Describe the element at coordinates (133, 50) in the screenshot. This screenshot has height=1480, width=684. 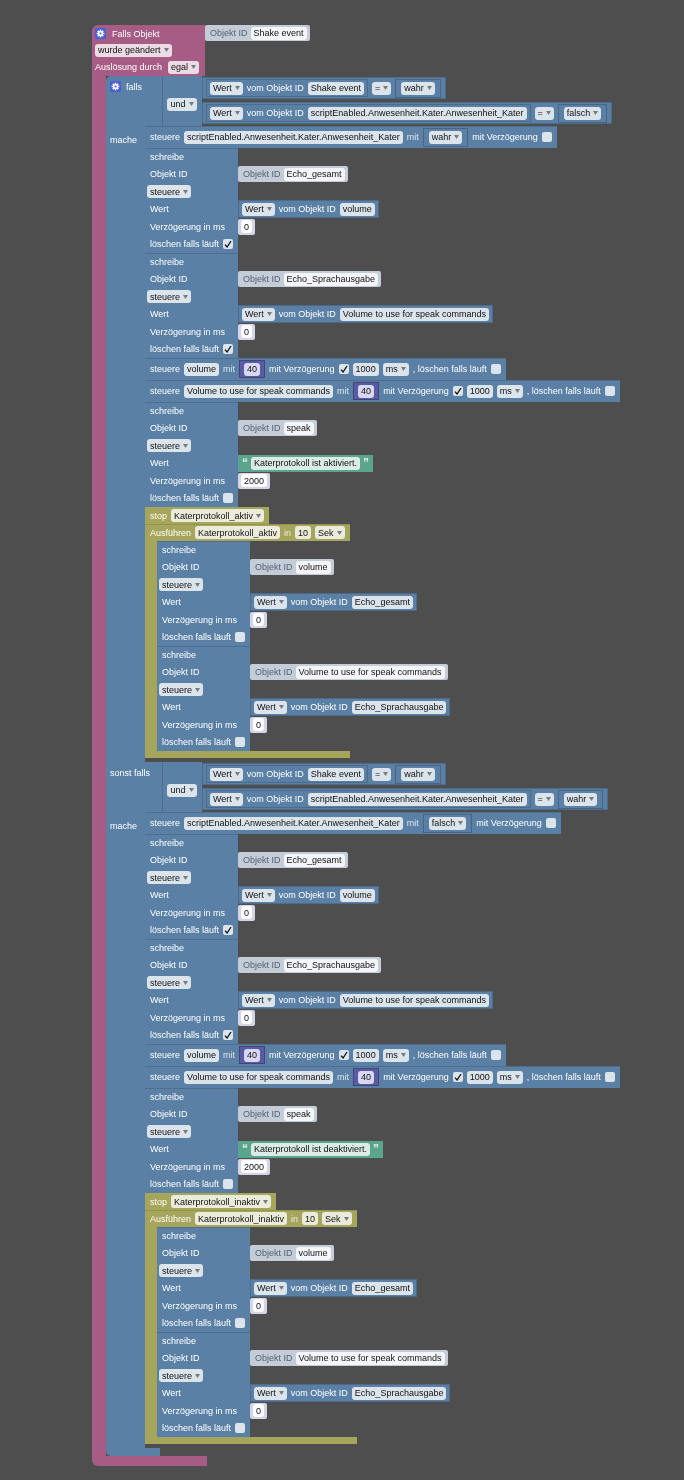
I see `event-dropdown: wurde geändert` at that location.